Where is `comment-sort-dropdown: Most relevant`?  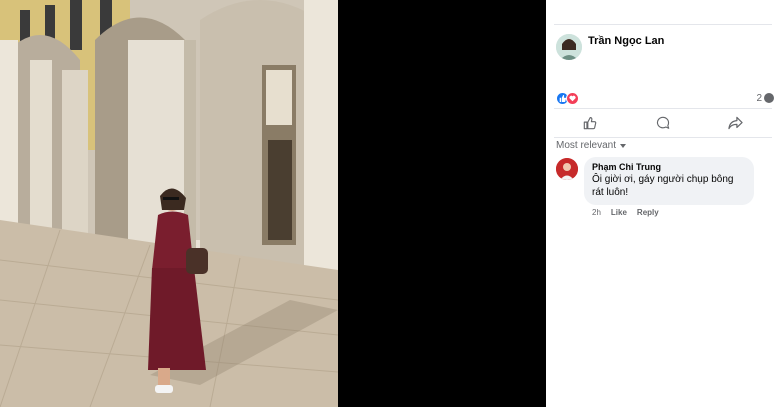
comment-sort-dropdown: Most relevant is located at coordinates (591, 145).